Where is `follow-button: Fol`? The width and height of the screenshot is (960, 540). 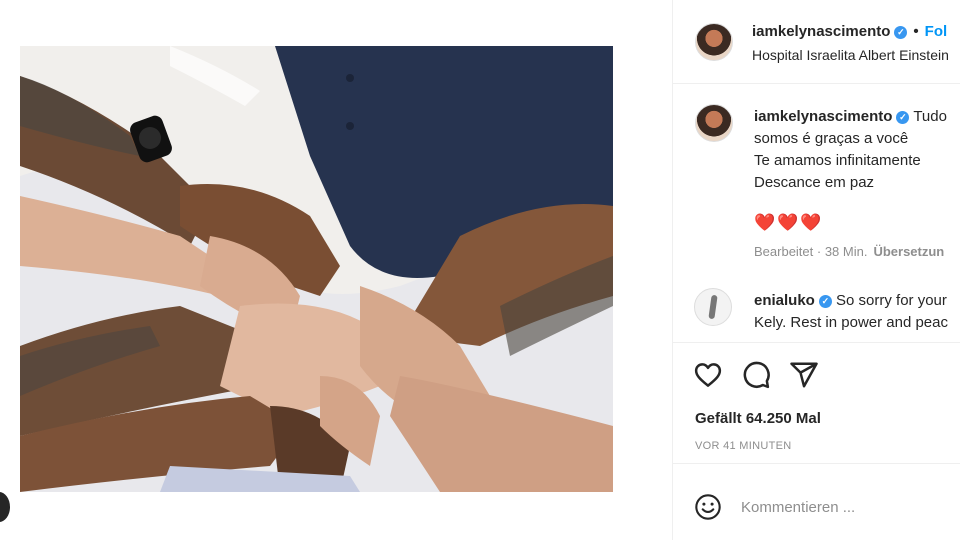 follow-button: Fol is located at coordinates (936, 31).